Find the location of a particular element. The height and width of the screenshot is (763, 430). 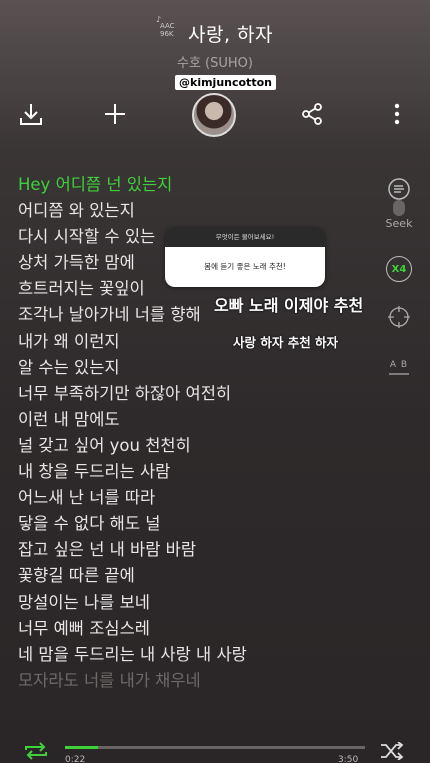

repeat-button is located at coordinates (36, 751).